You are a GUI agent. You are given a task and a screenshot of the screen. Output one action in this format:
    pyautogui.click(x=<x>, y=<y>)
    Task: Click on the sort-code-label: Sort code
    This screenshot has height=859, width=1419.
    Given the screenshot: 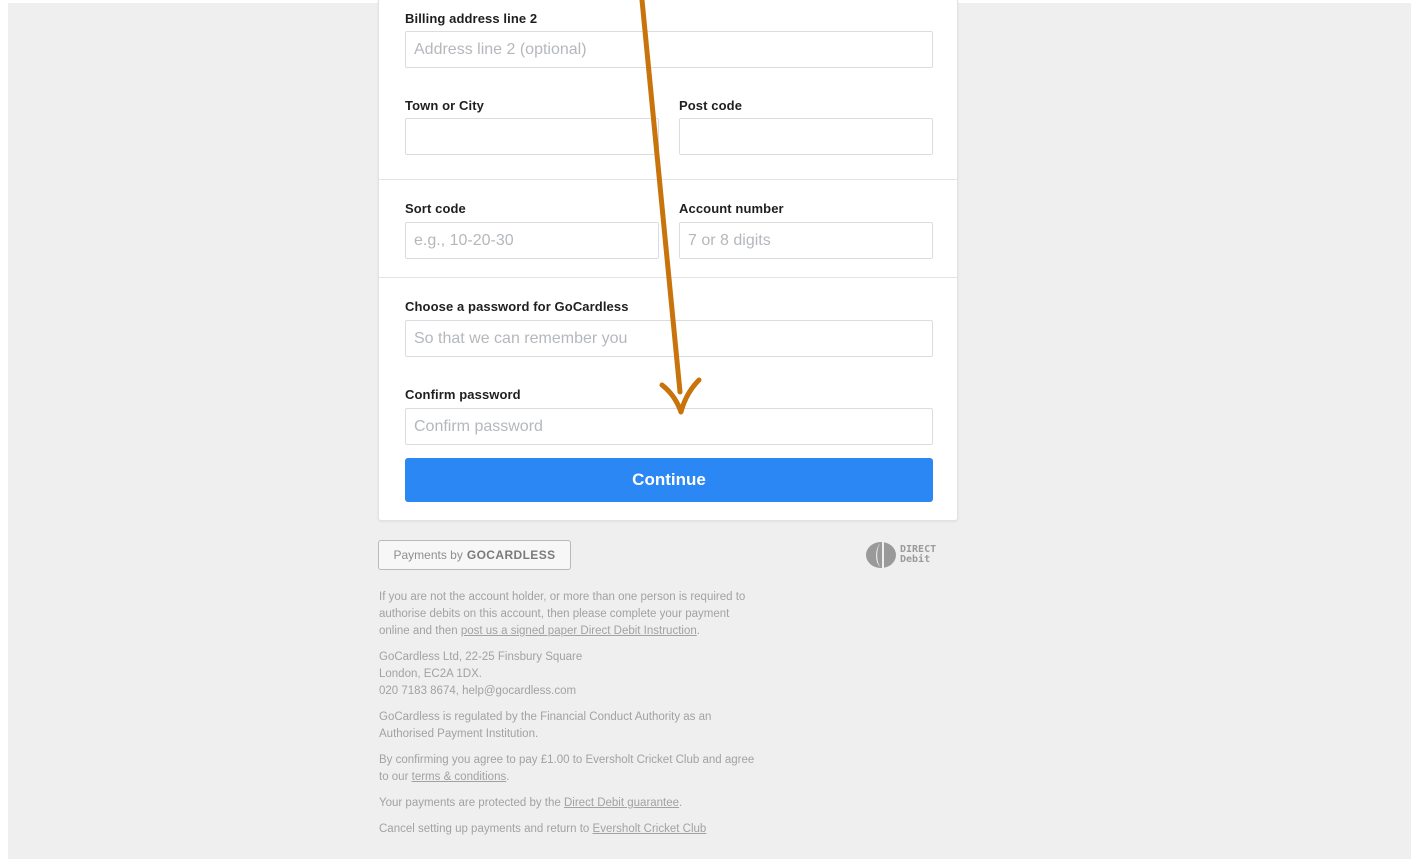 What is the action you would take?
    pyautogui.click(x=435, y=208)
    